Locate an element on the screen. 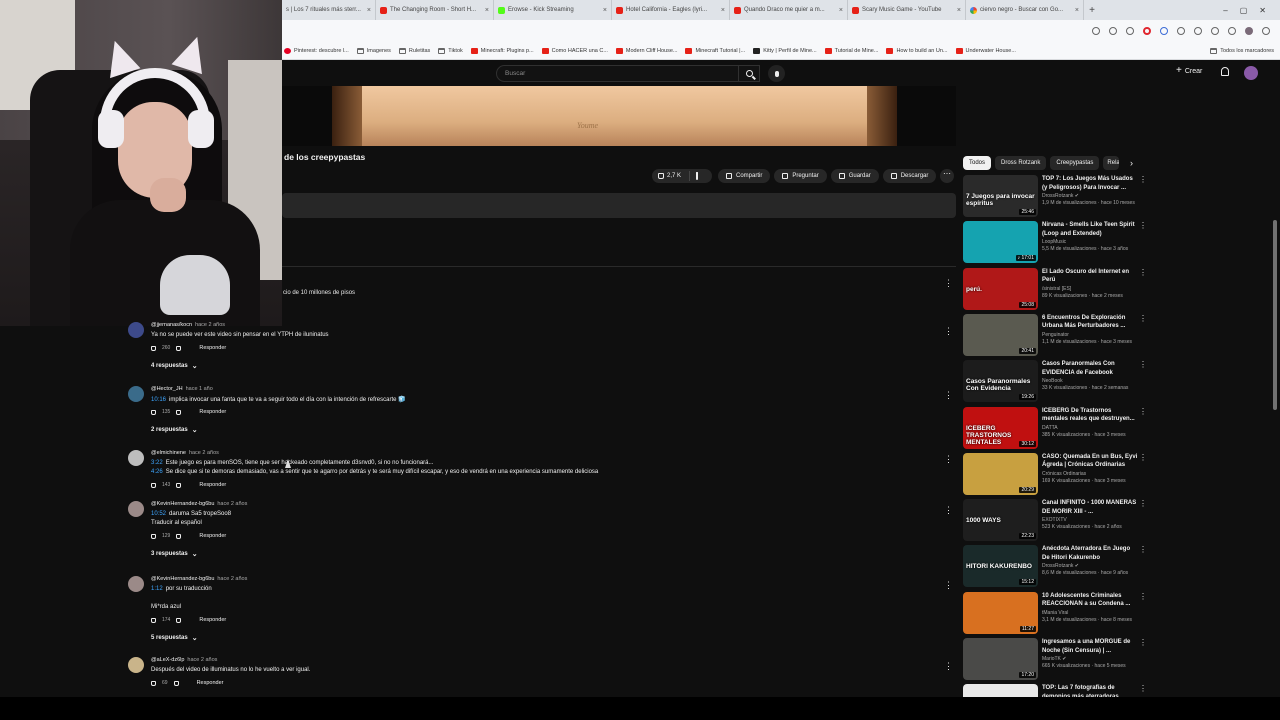 This screenshot has height=720, width=1280. video-thumbnail: ICEBERG TRASTORNOS MENTALES 30:12 is located at coordinates (1000, 427).